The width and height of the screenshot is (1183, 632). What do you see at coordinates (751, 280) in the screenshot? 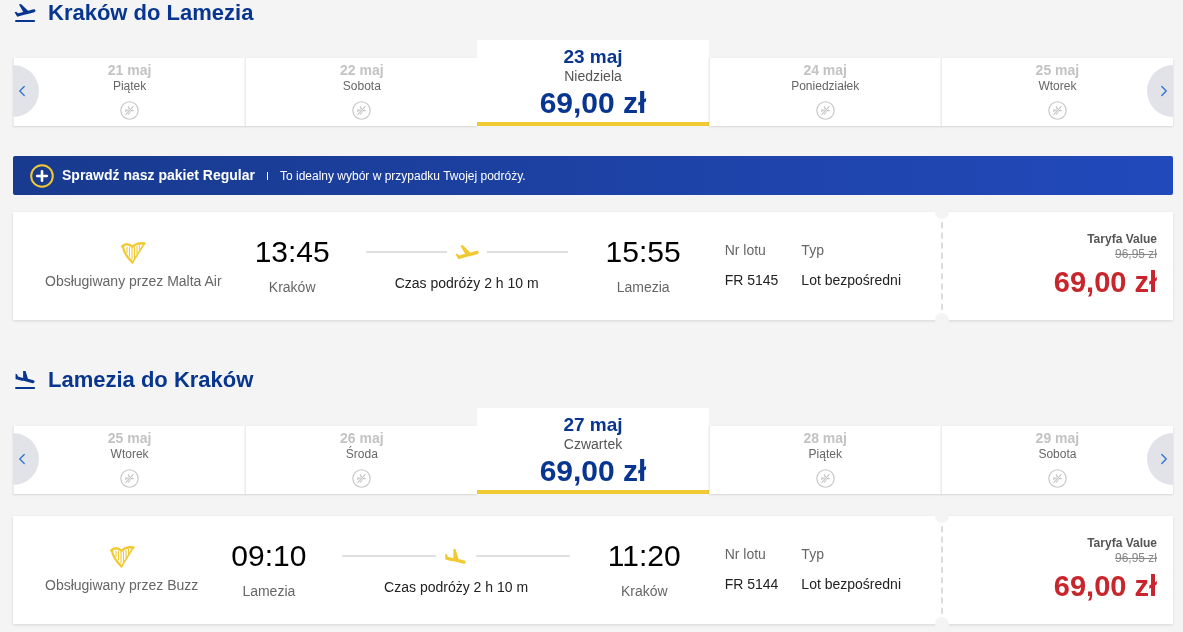
I see `flight-number: FR 5145` at bounding box center [751, 280].